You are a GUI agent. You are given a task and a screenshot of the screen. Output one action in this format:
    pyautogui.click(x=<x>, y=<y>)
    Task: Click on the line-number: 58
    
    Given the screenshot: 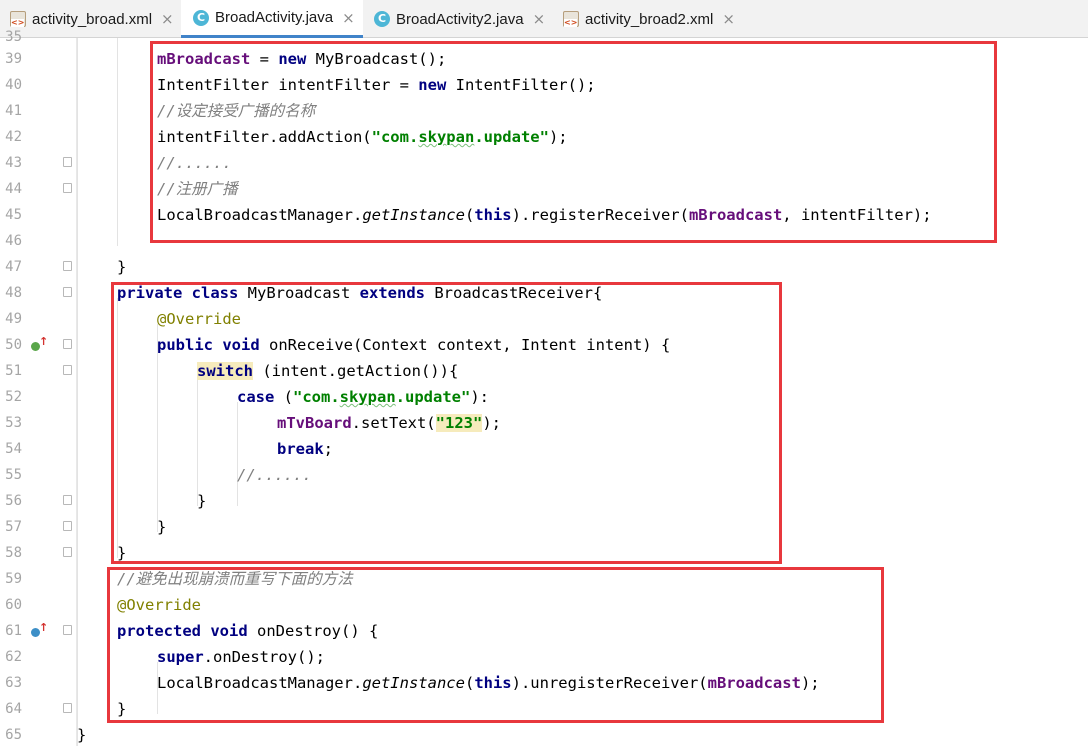 What is the action you would take?
    pyautogui.click(x=13, y=553)
    